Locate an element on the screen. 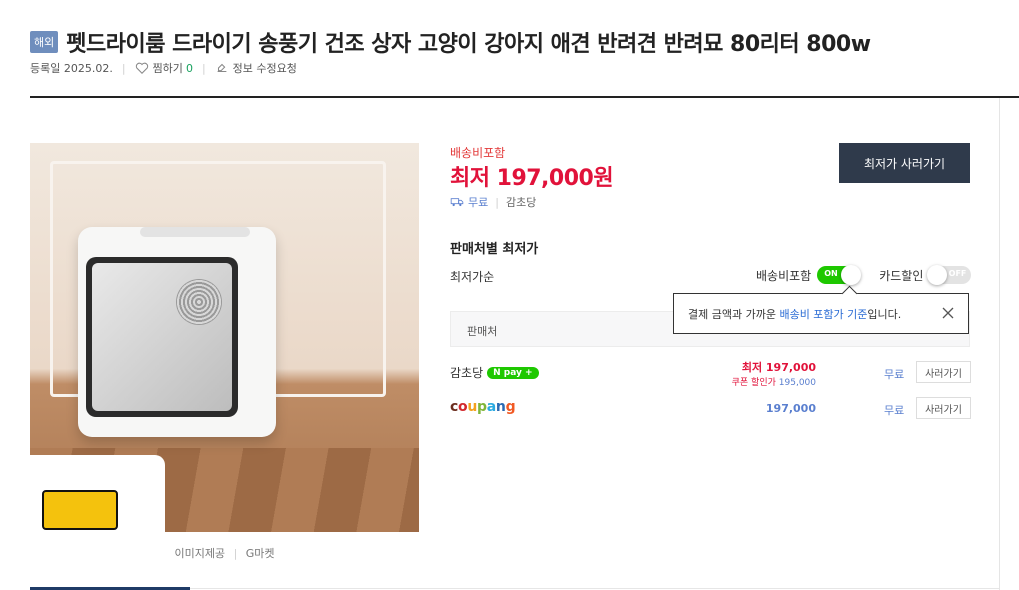 The image size is (1019, 590). buy-lowest-button: 최저가 사러가기 is located at coordinates (904, 163).